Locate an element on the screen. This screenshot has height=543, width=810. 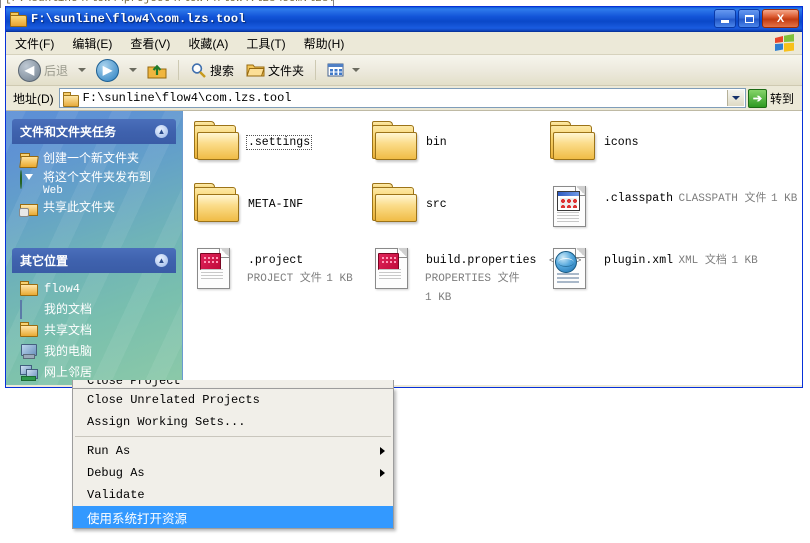
place-my-computer: 我的电脑 is located at coordinates (95, 350).